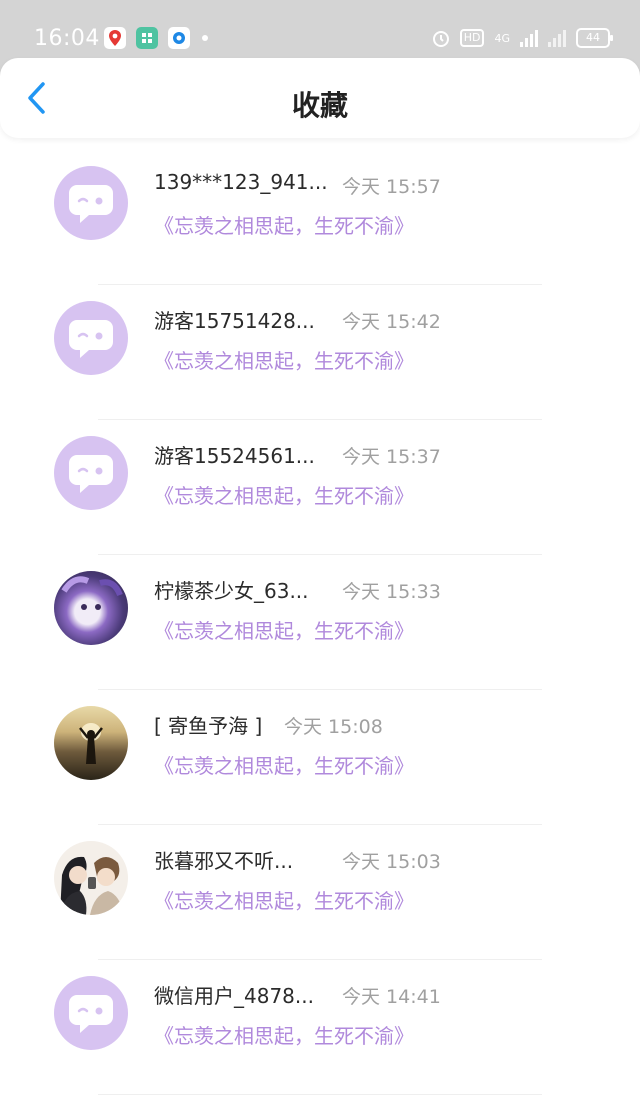  I want to click on status-indicators: HD 4G 44, so click(522, 38).